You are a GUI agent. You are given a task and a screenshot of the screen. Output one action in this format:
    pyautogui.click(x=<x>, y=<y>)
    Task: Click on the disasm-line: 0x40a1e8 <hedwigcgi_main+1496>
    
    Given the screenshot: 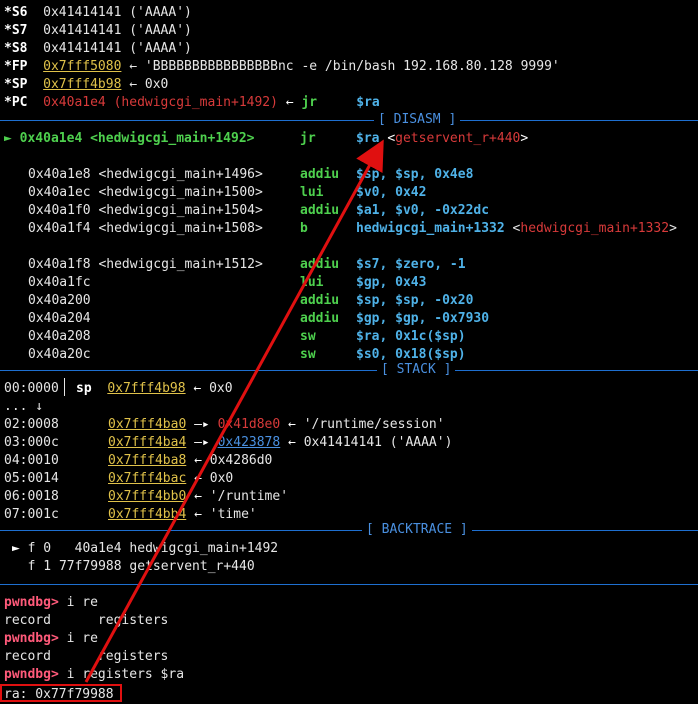 What is the action you would take?
    pyautogui.click(x=145, y=175)
    